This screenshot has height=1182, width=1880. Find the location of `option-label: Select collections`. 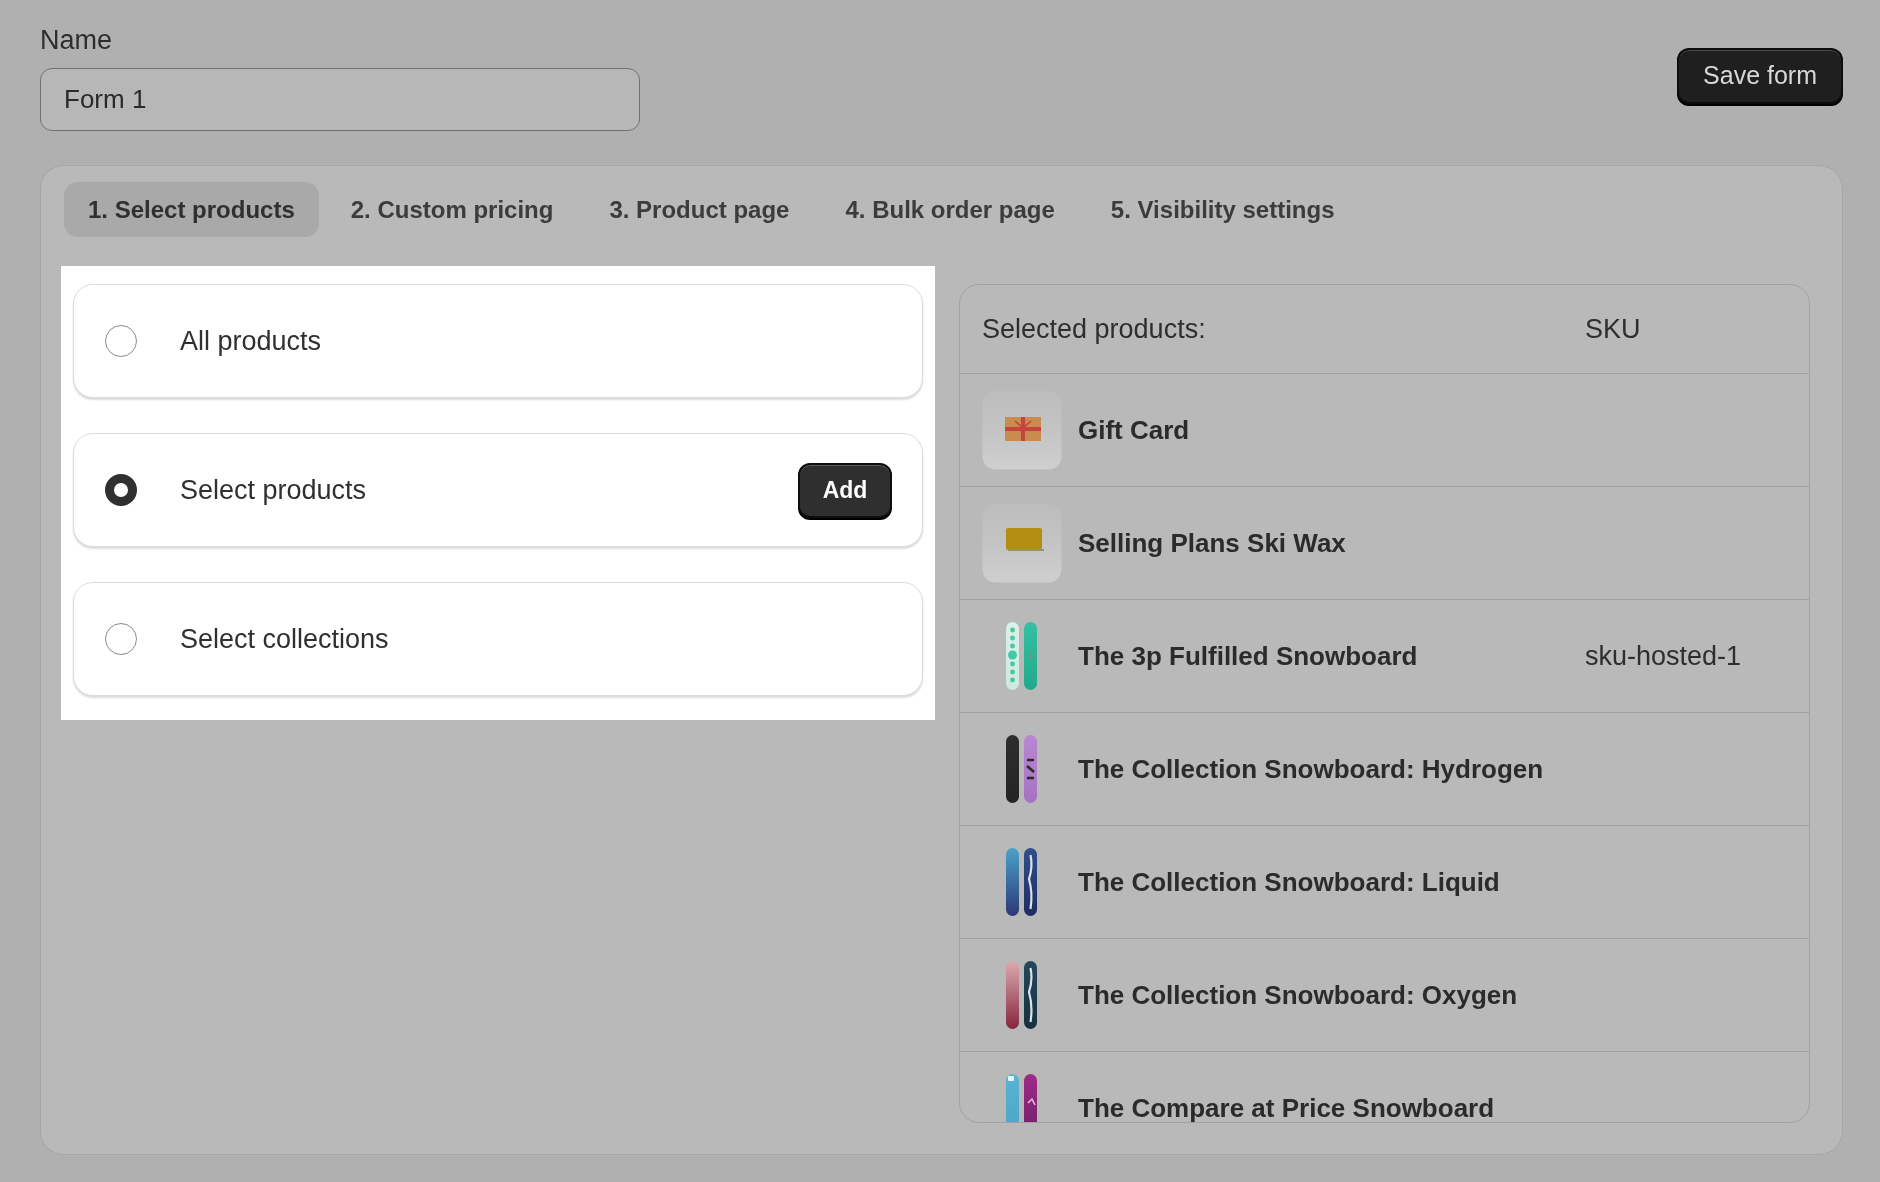

option-label: Select collections is located at coordinates (284, 639).